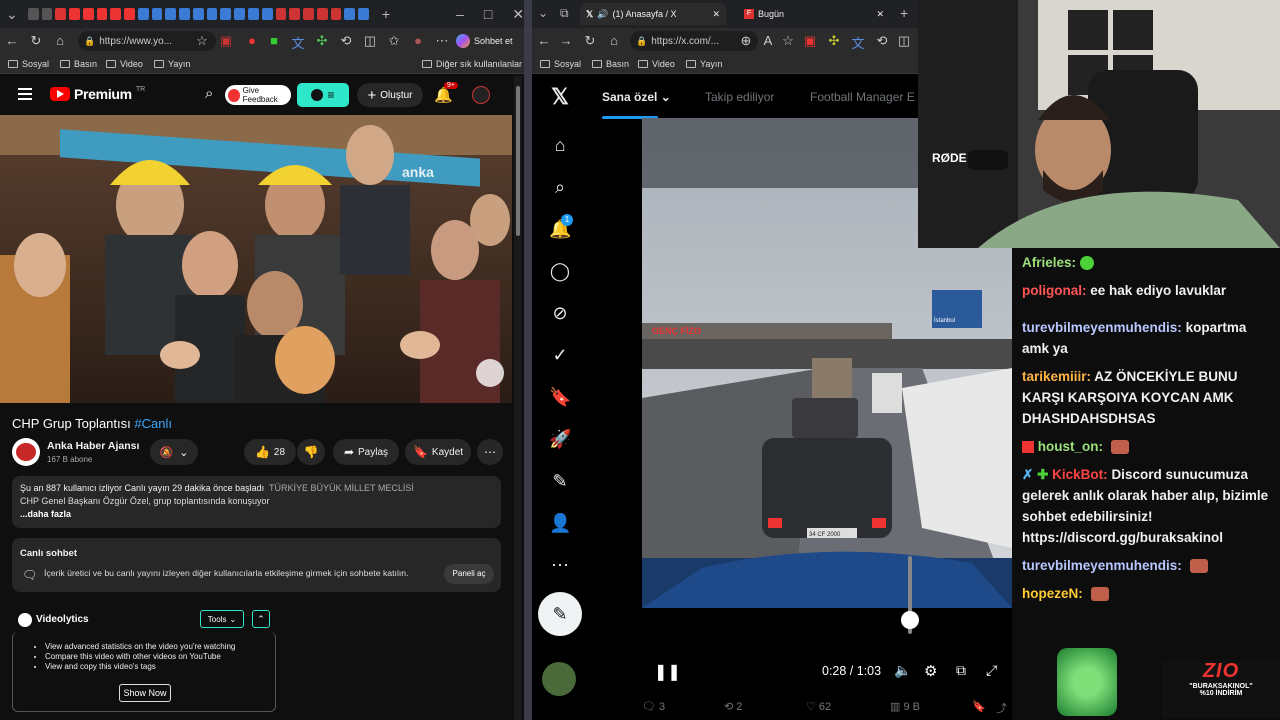 The height and width of the screenshot is (720, 1280). Describe the element at coordinates (560, 271) in the screenshot. I see `messages-icon: ◯` at that location.